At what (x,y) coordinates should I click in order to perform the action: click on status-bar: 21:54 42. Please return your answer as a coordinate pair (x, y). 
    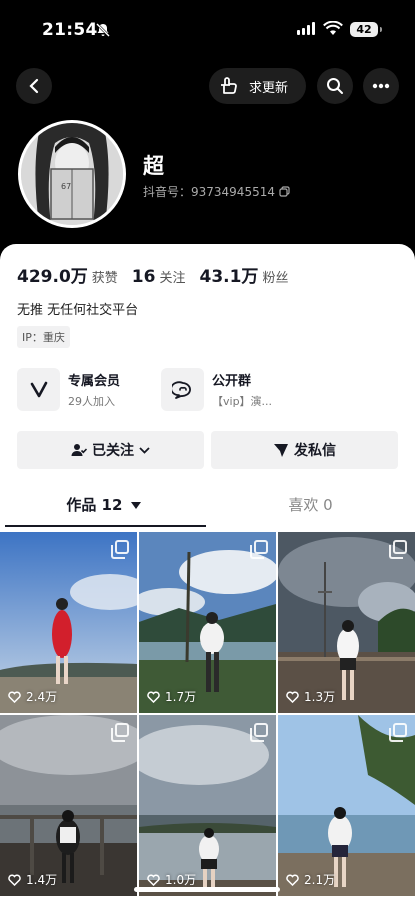
    Looking at the image, I should click on (207, 30).